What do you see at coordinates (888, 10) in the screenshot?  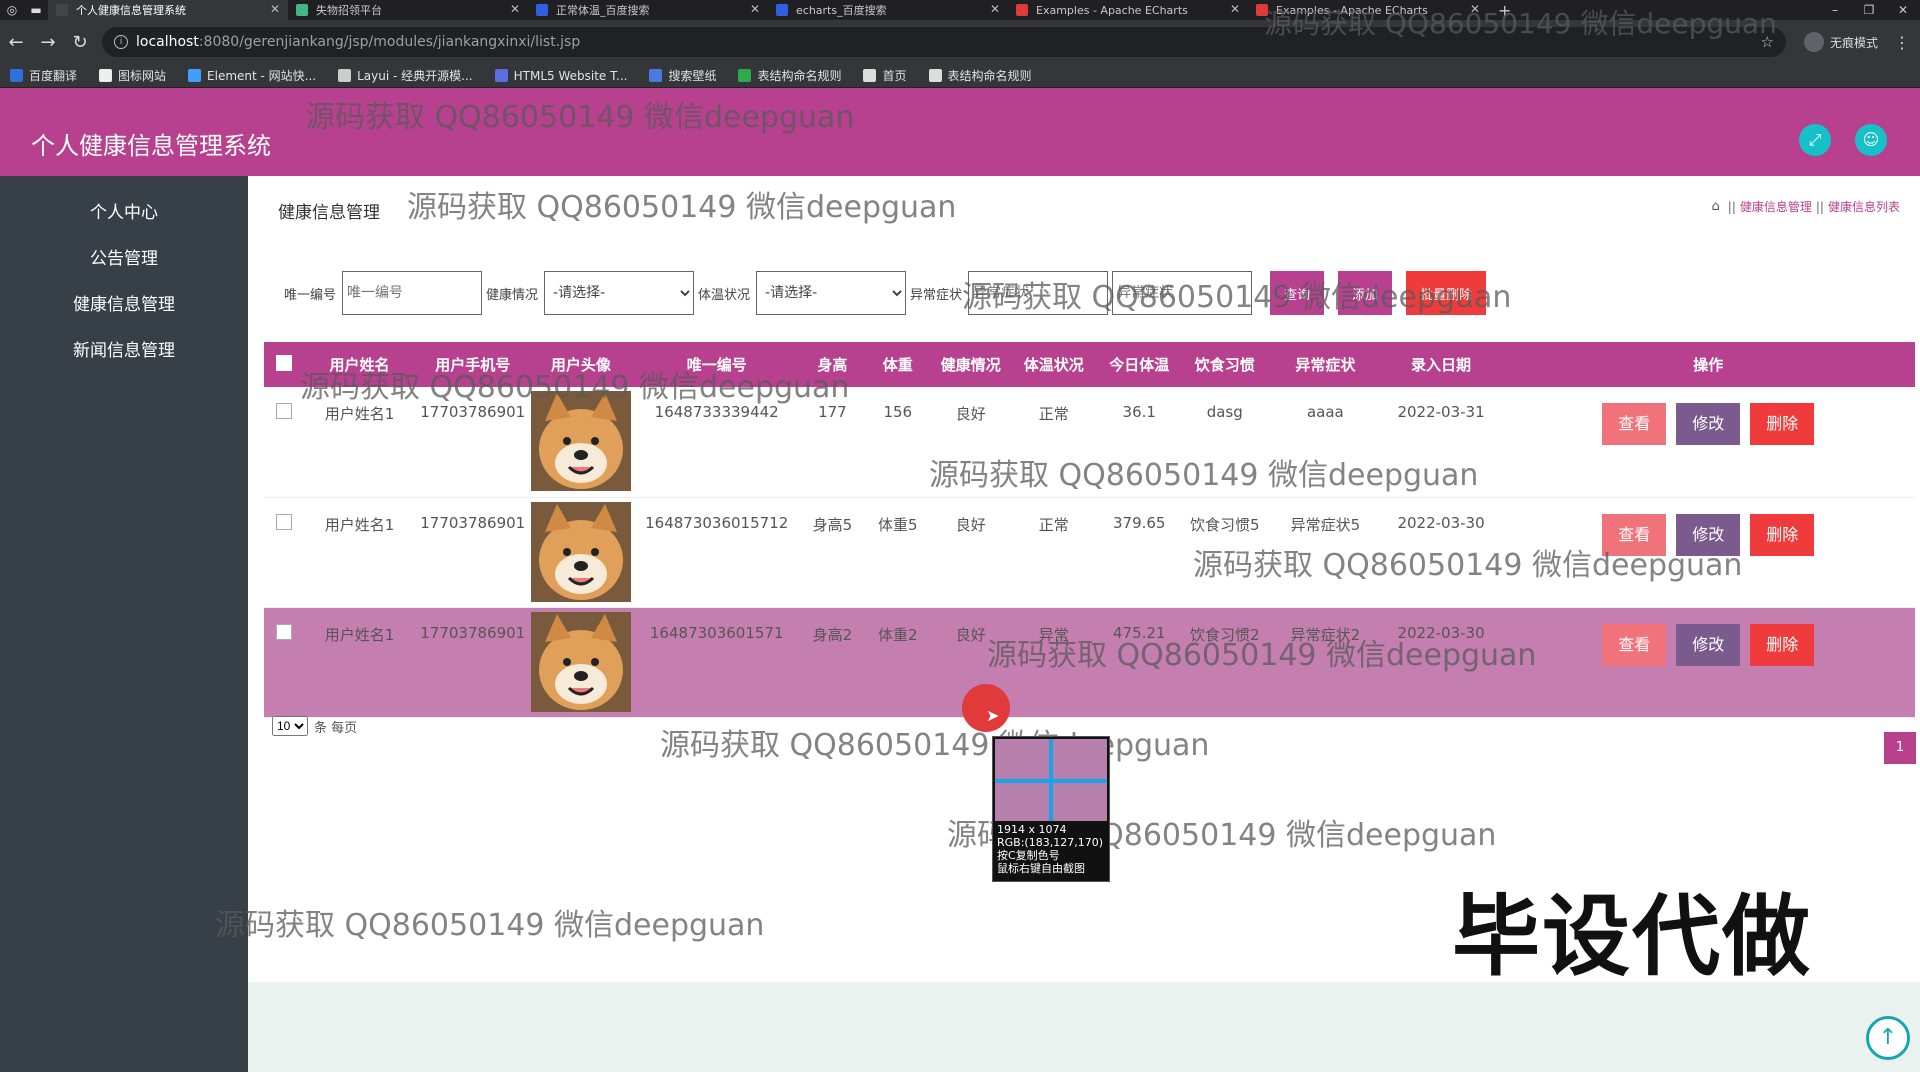 I see `browser-tab: echarts_百度搜索 ✕` at bounding box center [888, 10].